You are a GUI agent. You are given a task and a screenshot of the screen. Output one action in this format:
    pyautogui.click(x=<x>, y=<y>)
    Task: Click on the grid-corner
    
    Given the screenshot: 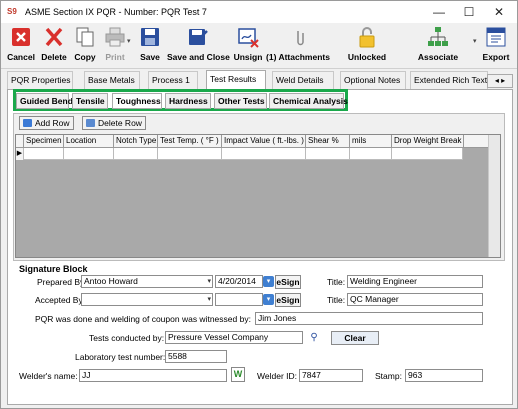 What is the action you would take?
    pyautogui.click(x=20, y=141)
    